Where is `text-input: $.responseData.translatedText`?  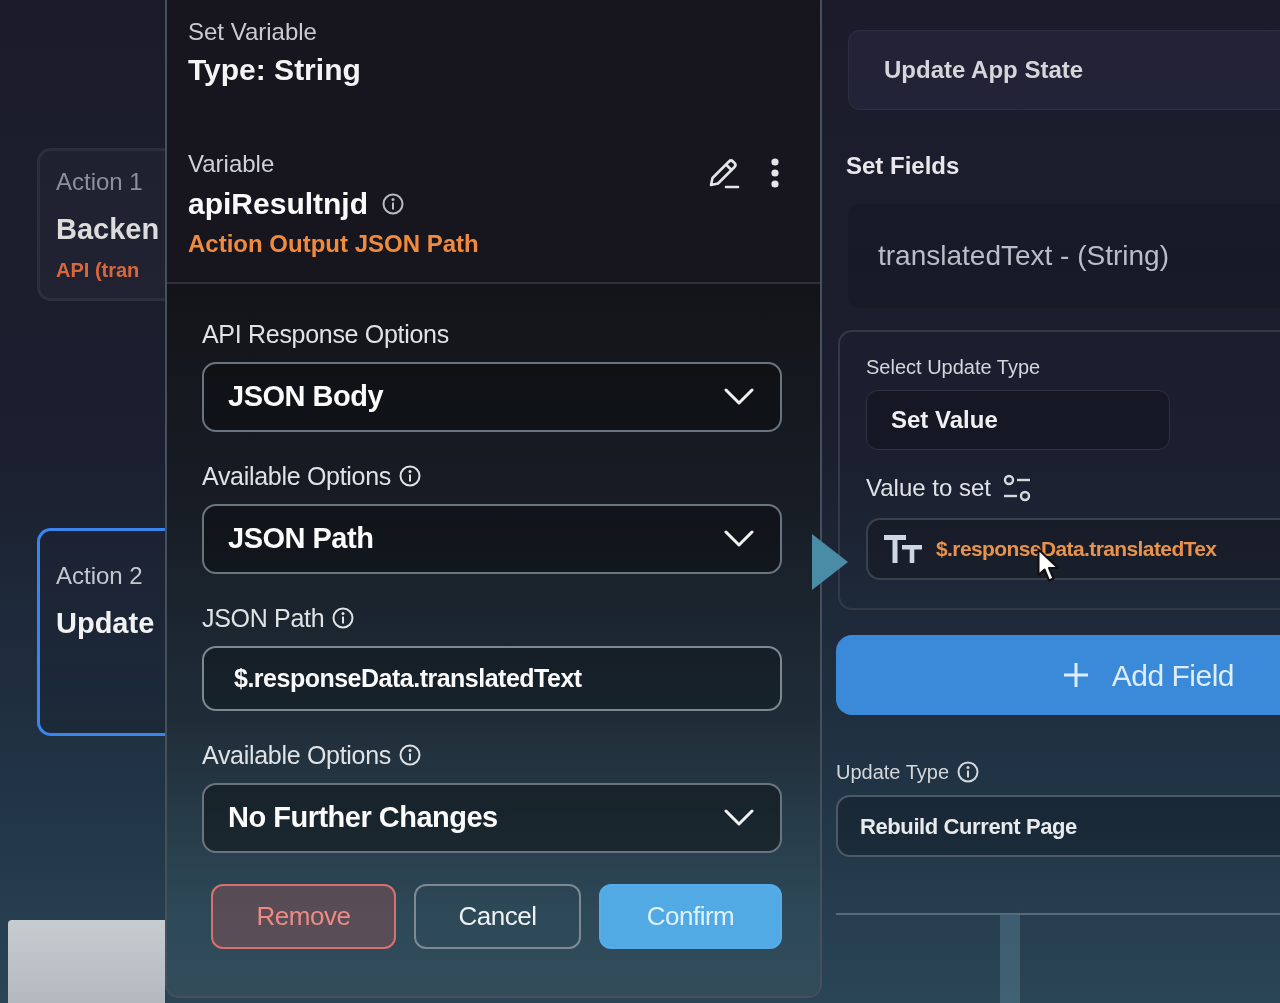 text-input: $.responseData.translatedText is located at coordinates (492, 678).